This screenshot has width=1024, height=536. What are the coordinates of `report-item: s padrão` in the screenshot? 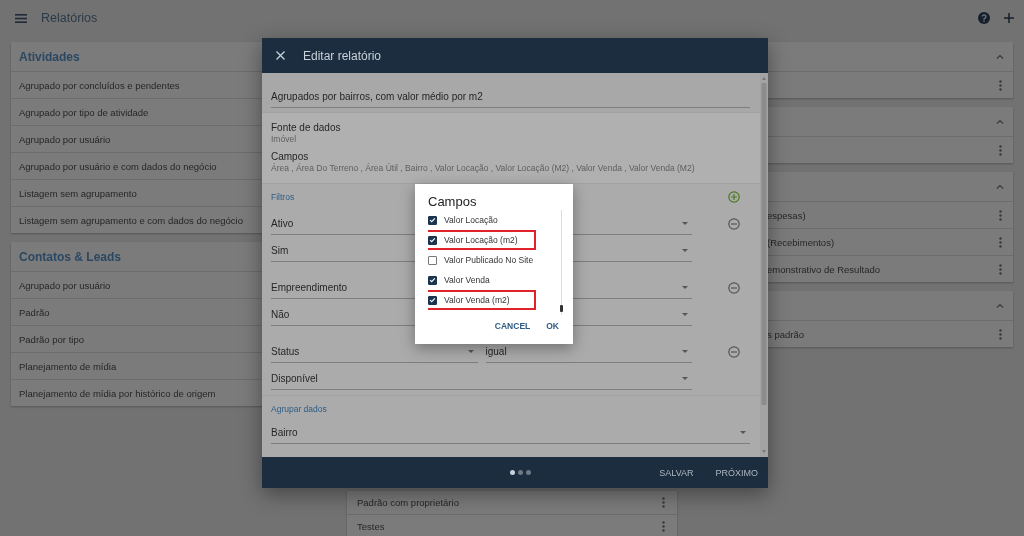 It's located at (785, 334).